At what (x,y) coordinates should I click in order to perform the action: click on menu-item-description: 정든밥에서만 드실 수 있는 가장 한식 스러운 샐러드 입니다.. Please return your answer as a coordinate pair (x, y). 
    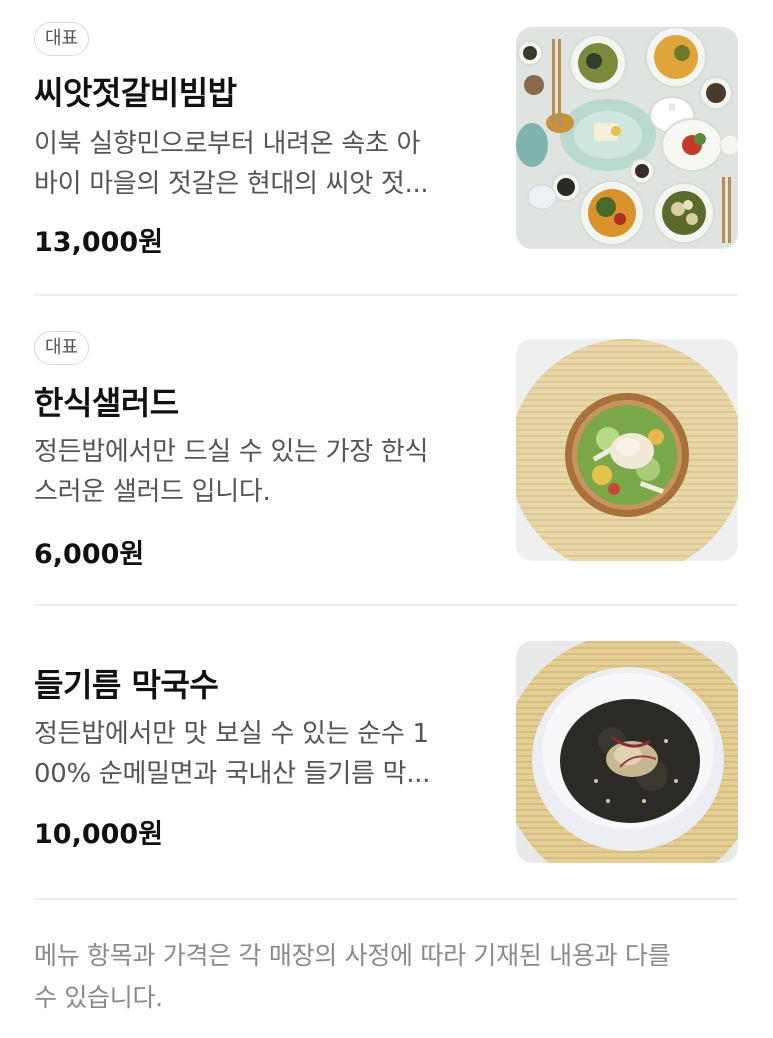
    Looking at the image, I should click on (259, 472).